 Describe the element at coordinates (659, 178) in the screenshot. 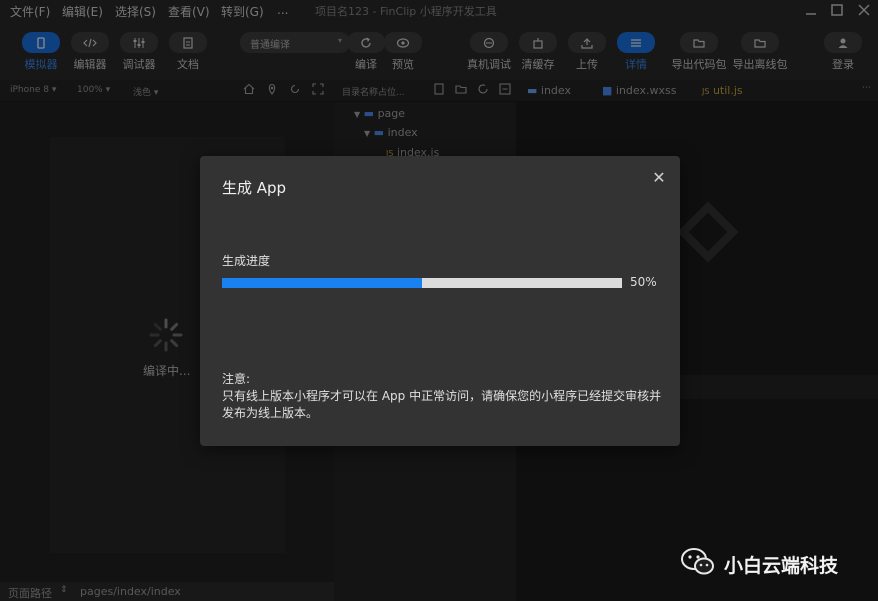

I see `close-icon: ✕` at that location.